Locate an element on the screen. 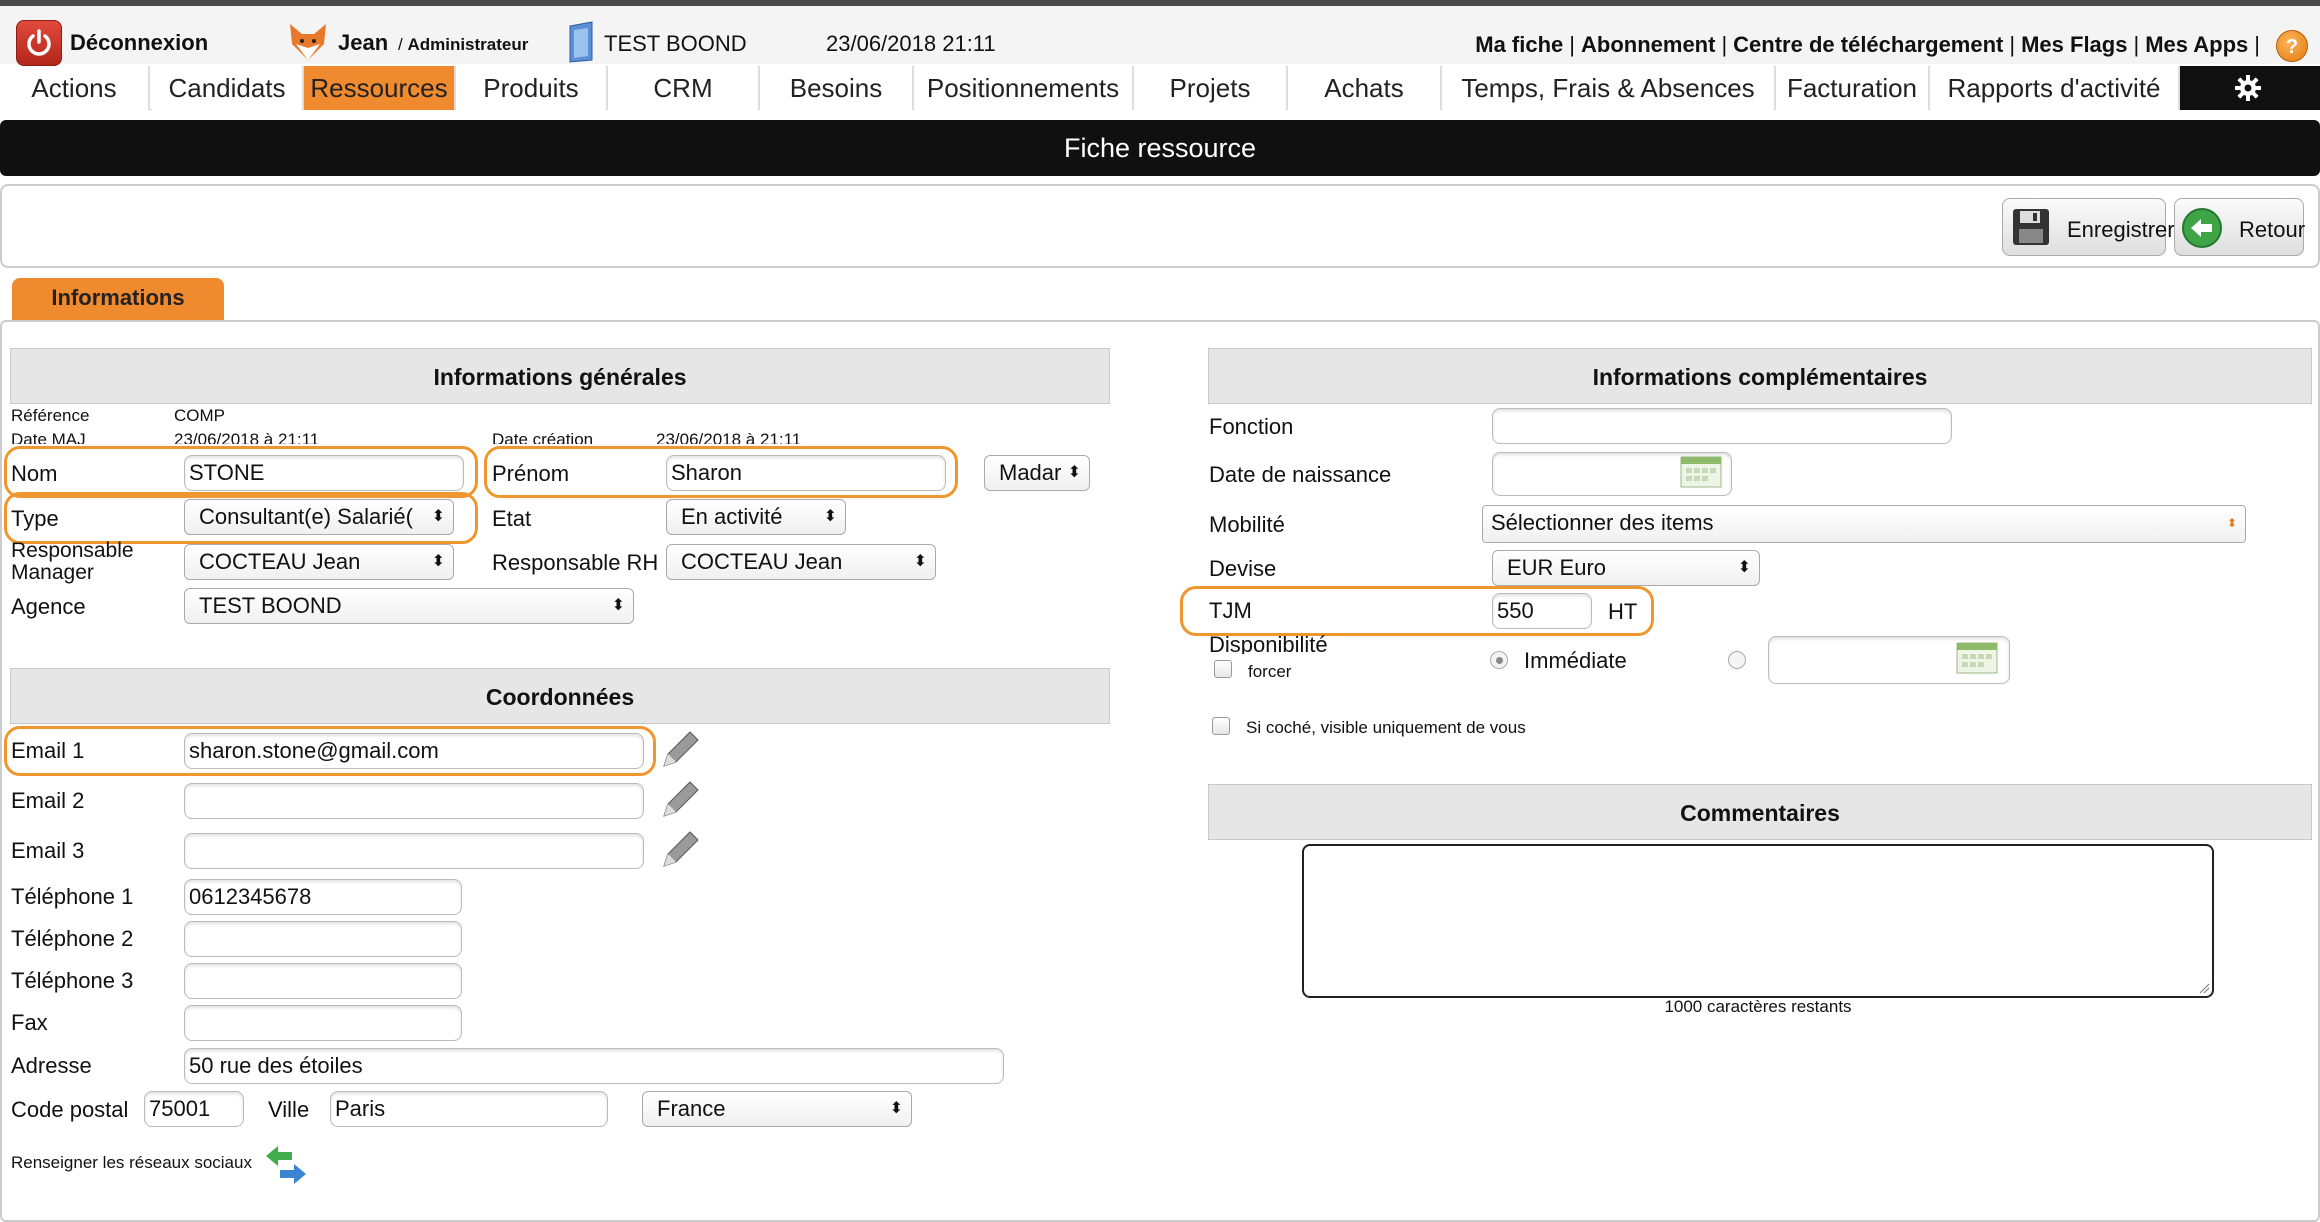  save-button-label: Enregistrer is located at coordinates (2121, 229).